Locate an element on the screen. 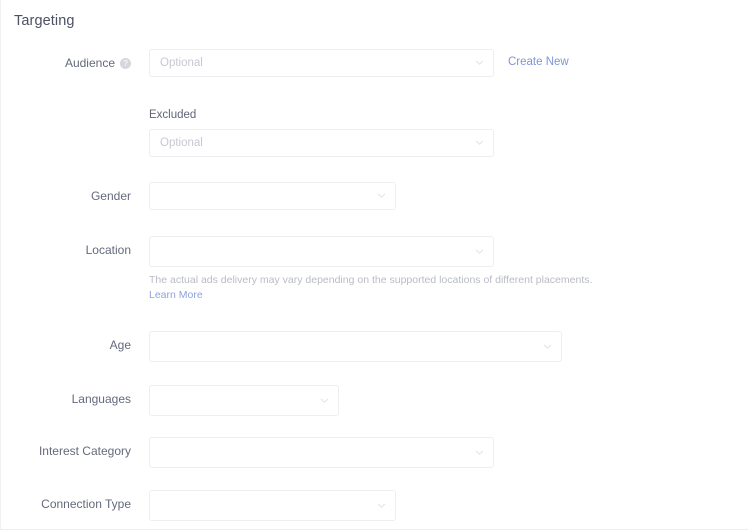 The width and height of the screenshot is (748, 530). page-title: Targeting is located at coordinates (44, 21).